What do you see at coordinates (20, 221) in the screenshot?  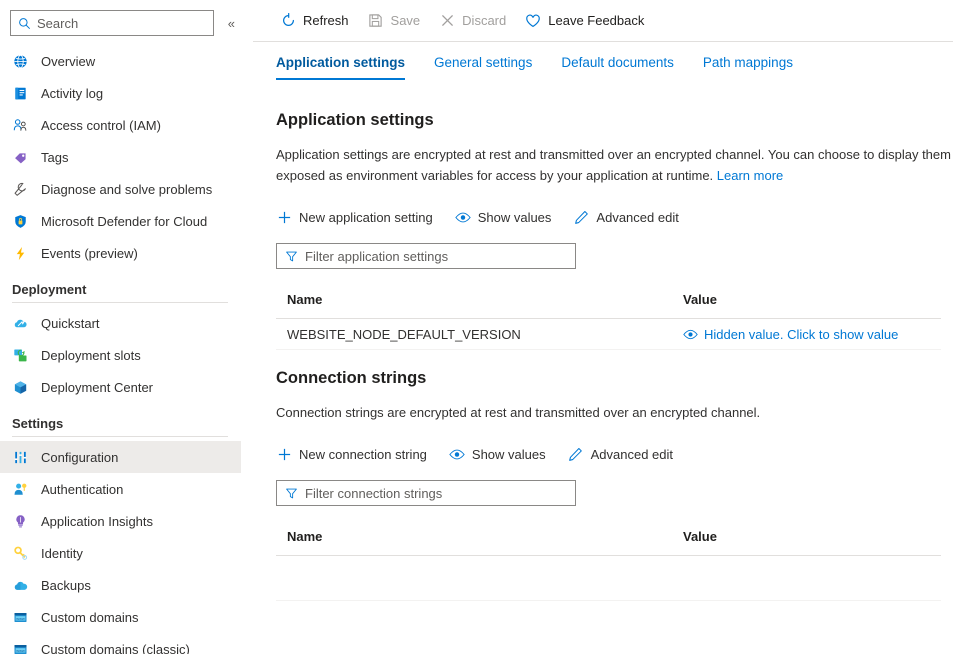 I see `shield-icon` at bounding box center [20, 221].